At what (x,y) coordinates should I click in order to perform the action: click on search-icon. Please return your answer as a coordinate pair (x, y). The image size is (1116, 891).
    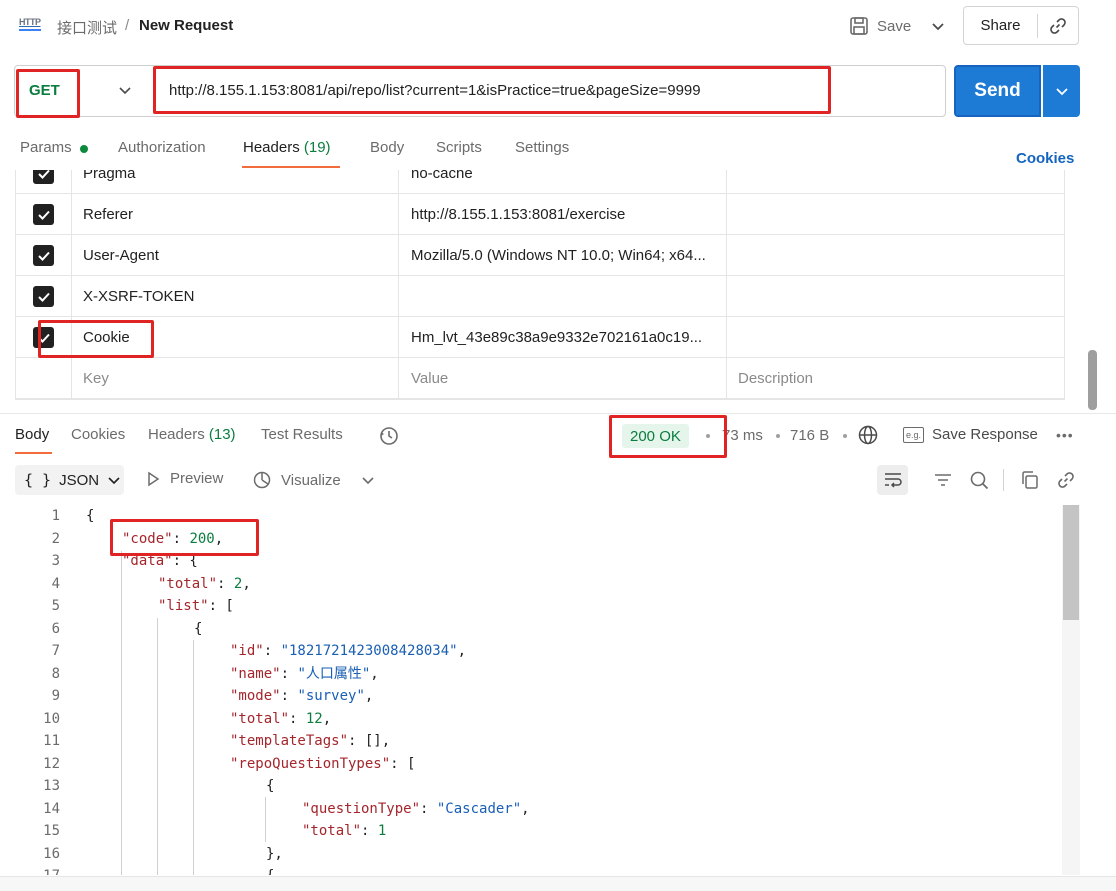
    Looking at the image, I should click on (979, 480).